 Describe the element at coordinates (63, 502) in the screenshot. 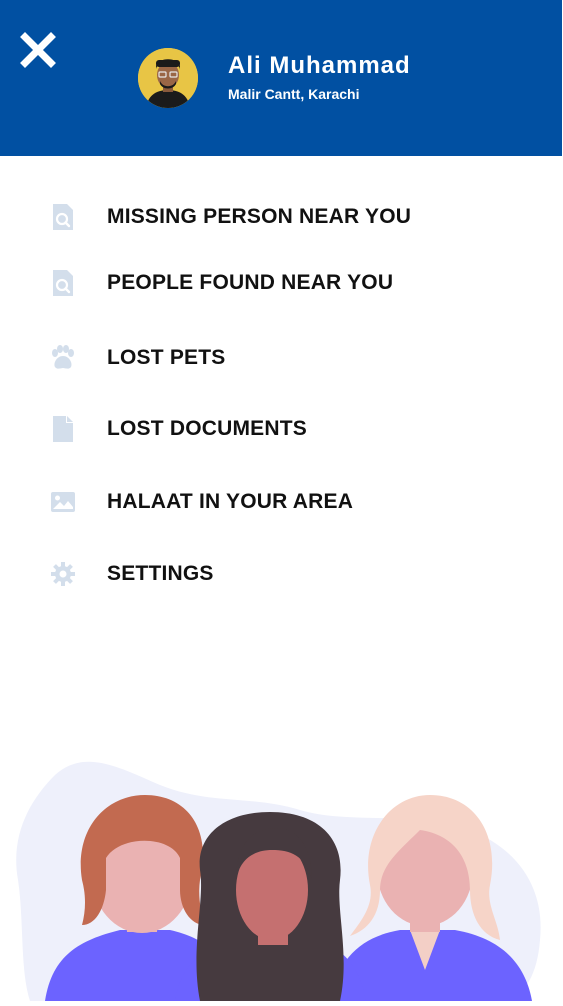

I see `image-icon` at that location.